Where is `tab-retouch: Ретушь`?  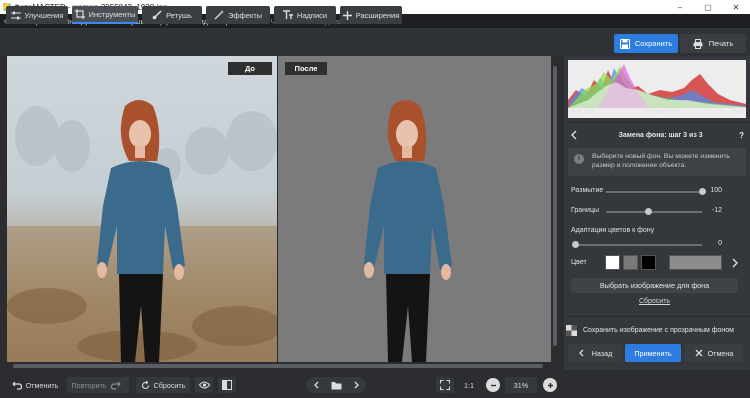 tab-retouch: Ретушь is located at coordinates (172, 15).